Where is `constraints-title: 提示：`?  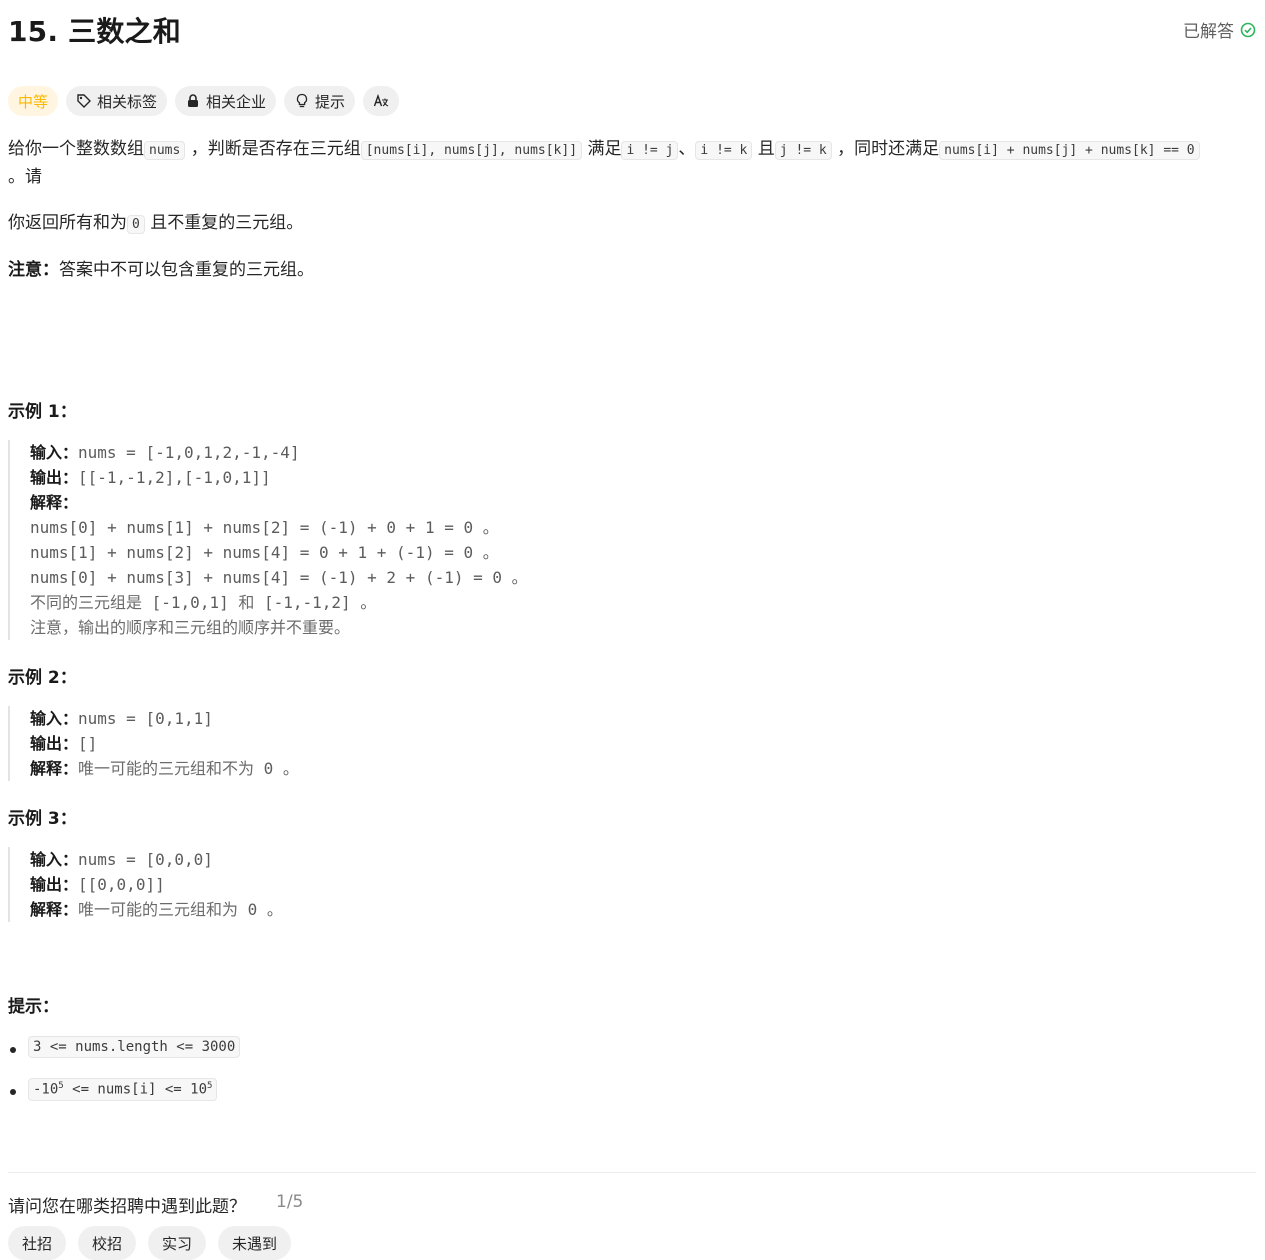 constraints-title: 提示： is located at coordinates (33, 1007).